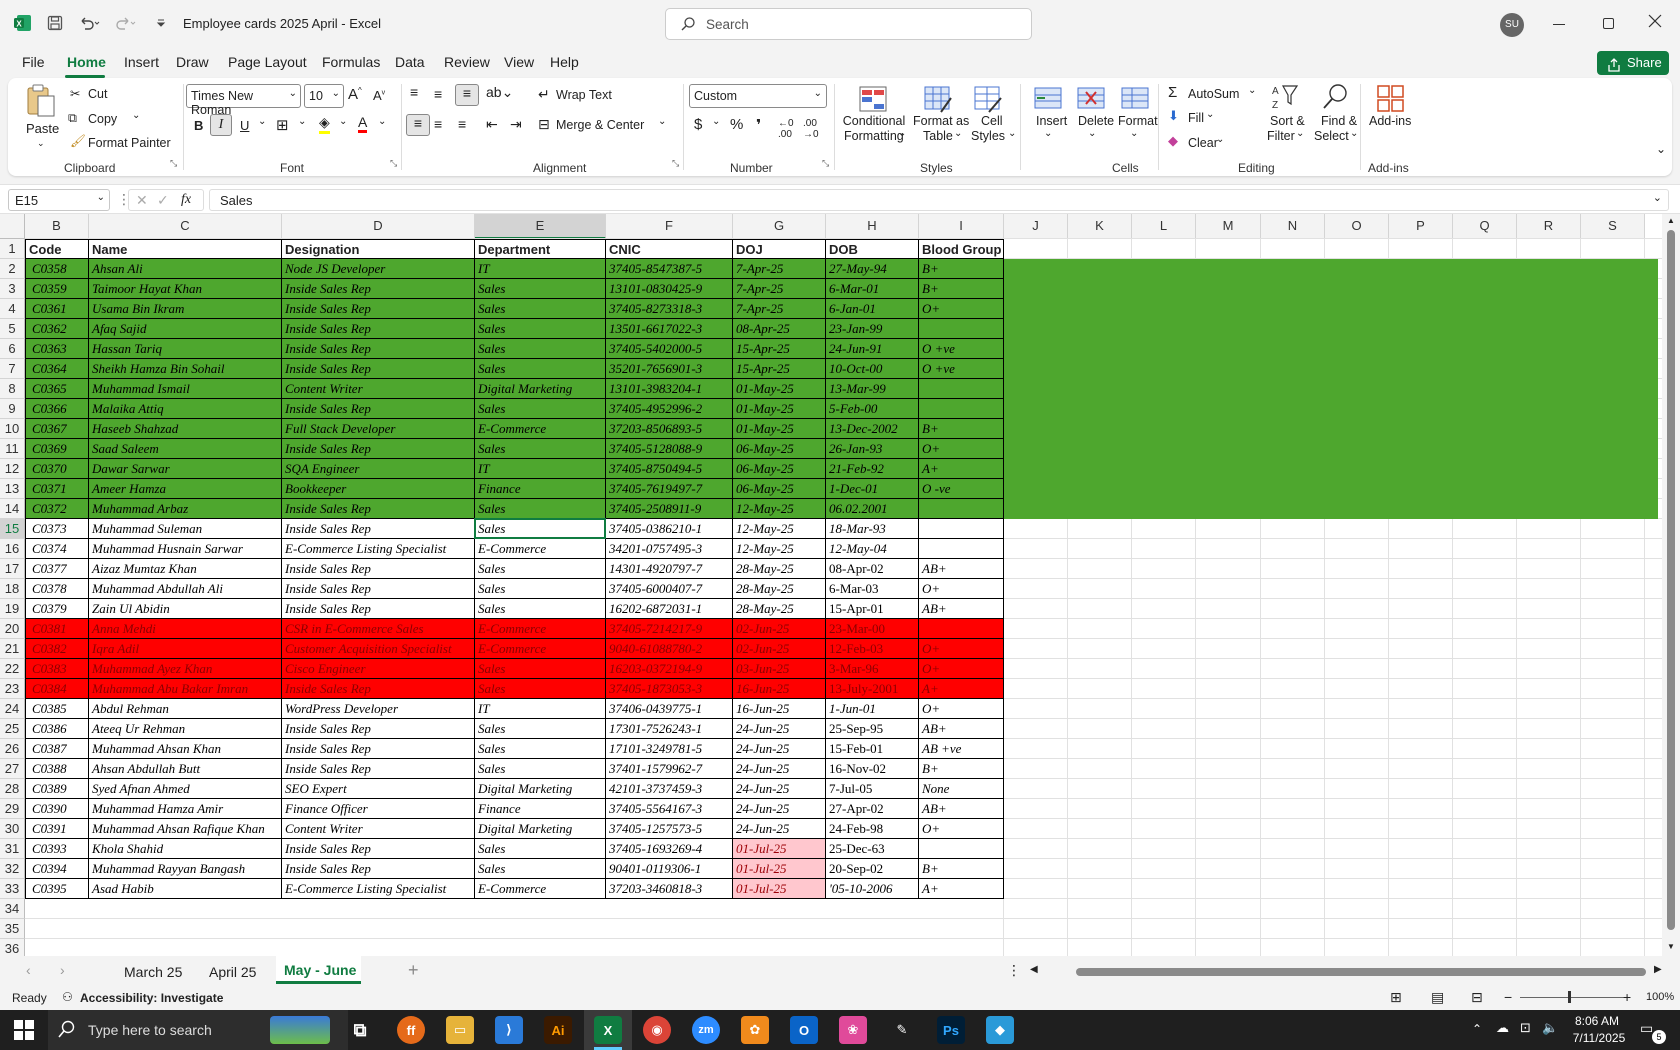  Describe the element at coordinates (378, 429) in the screenshot. I see `table-cell: Full Stack Developer` at that location.